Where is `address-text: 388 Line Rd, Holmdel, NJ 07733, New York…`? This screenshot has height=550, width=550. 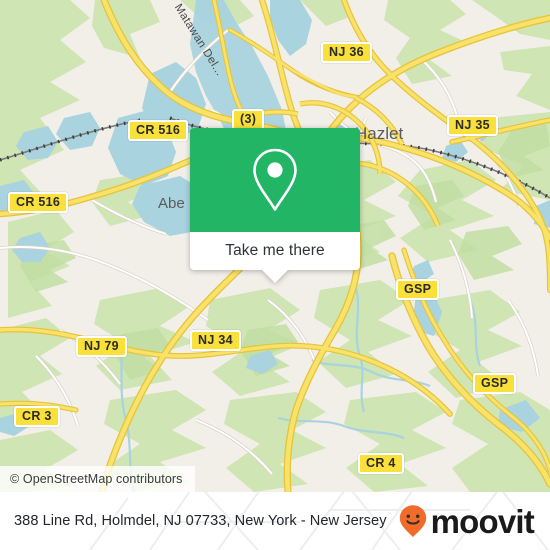 address-text: 388 Line Rd, Holmdel, NJ 07733, New York… is located at coordinates (200, 521).